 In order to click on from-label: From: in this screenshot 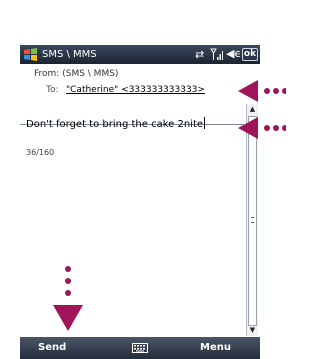, I will do `click(47, 74)`.